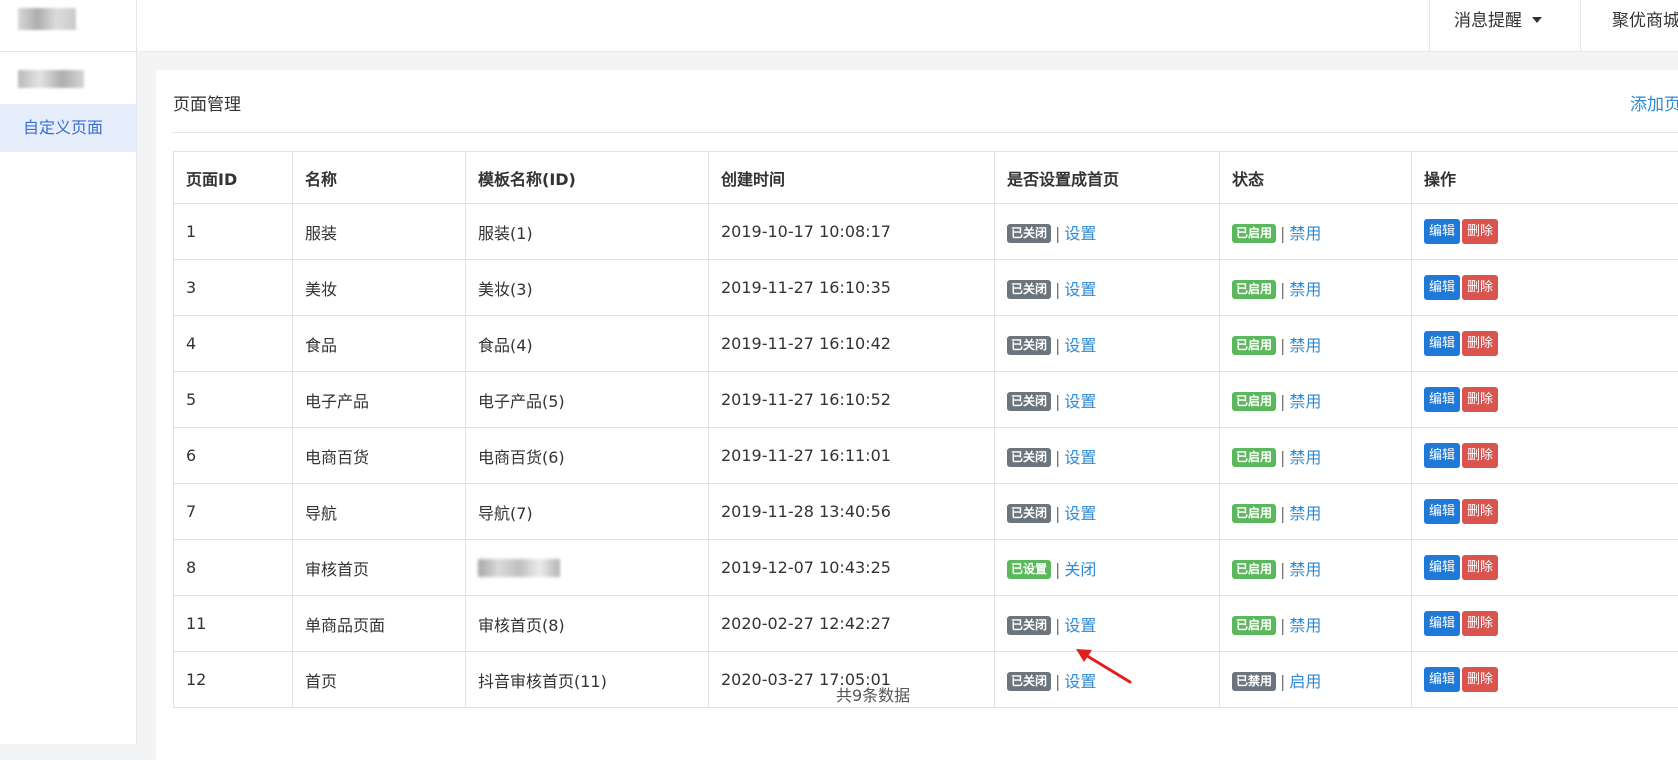 This screenshot has width=1678, height=760. What do you see at coordinates (587, 178) in the screenshot?
I see `col-header-template: 模板名称(ID)` at bounding box center [587, 178].